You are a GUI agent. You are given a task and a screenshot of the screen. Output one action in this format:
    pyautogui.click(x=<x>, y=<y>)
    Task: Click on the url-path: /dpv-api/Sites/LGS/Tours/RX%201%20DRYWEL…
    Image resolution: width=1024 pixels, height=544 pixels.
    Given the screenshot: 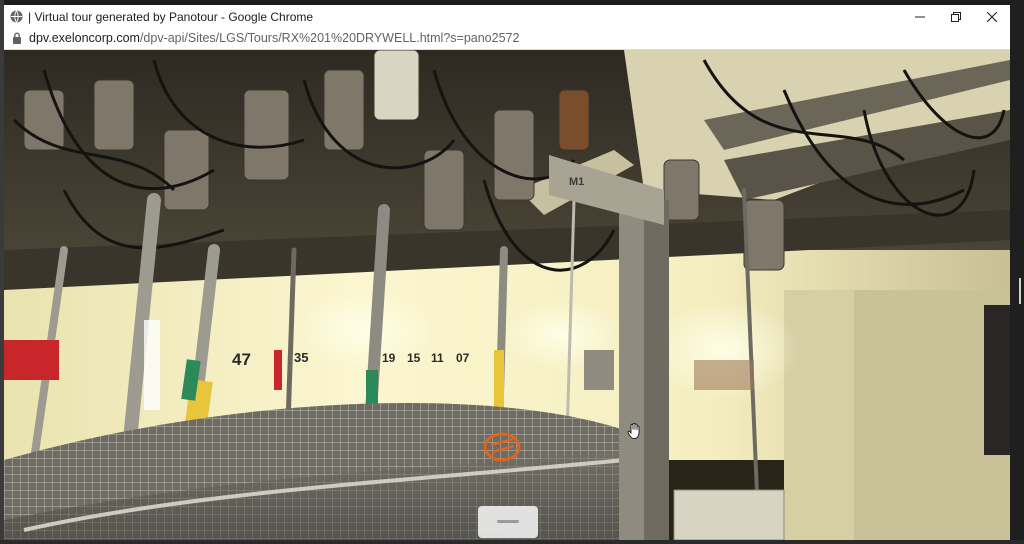 What is the action you would take?
    pyautogui.click(x=329, y=38)
    